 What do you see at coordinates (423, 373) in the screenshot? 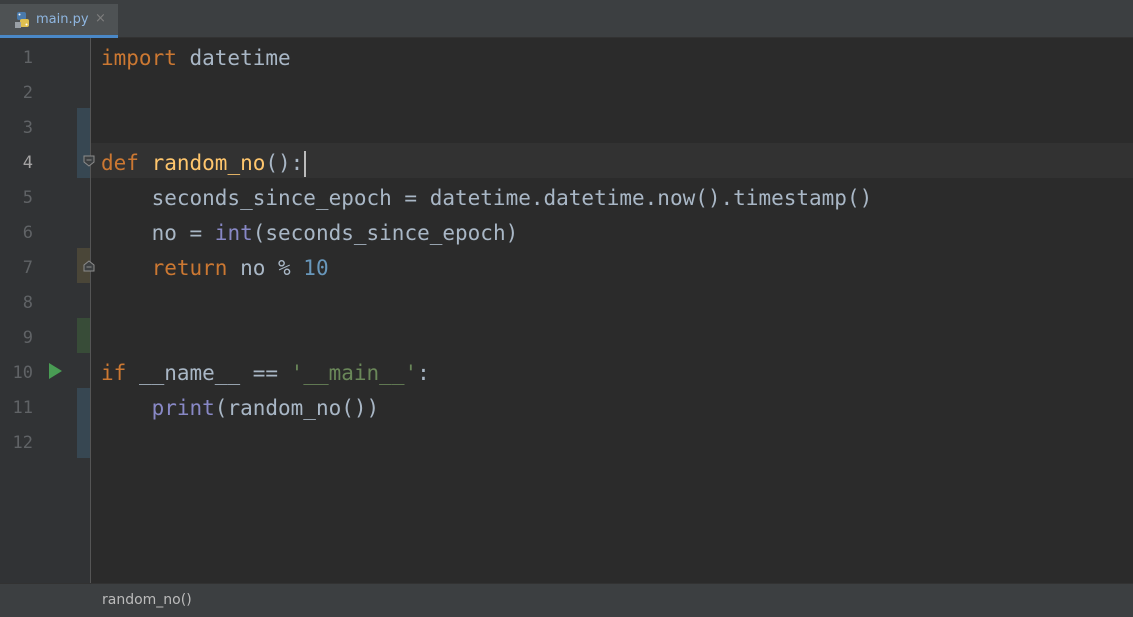
I see `code-text: :` at bounding box center [423, 373].